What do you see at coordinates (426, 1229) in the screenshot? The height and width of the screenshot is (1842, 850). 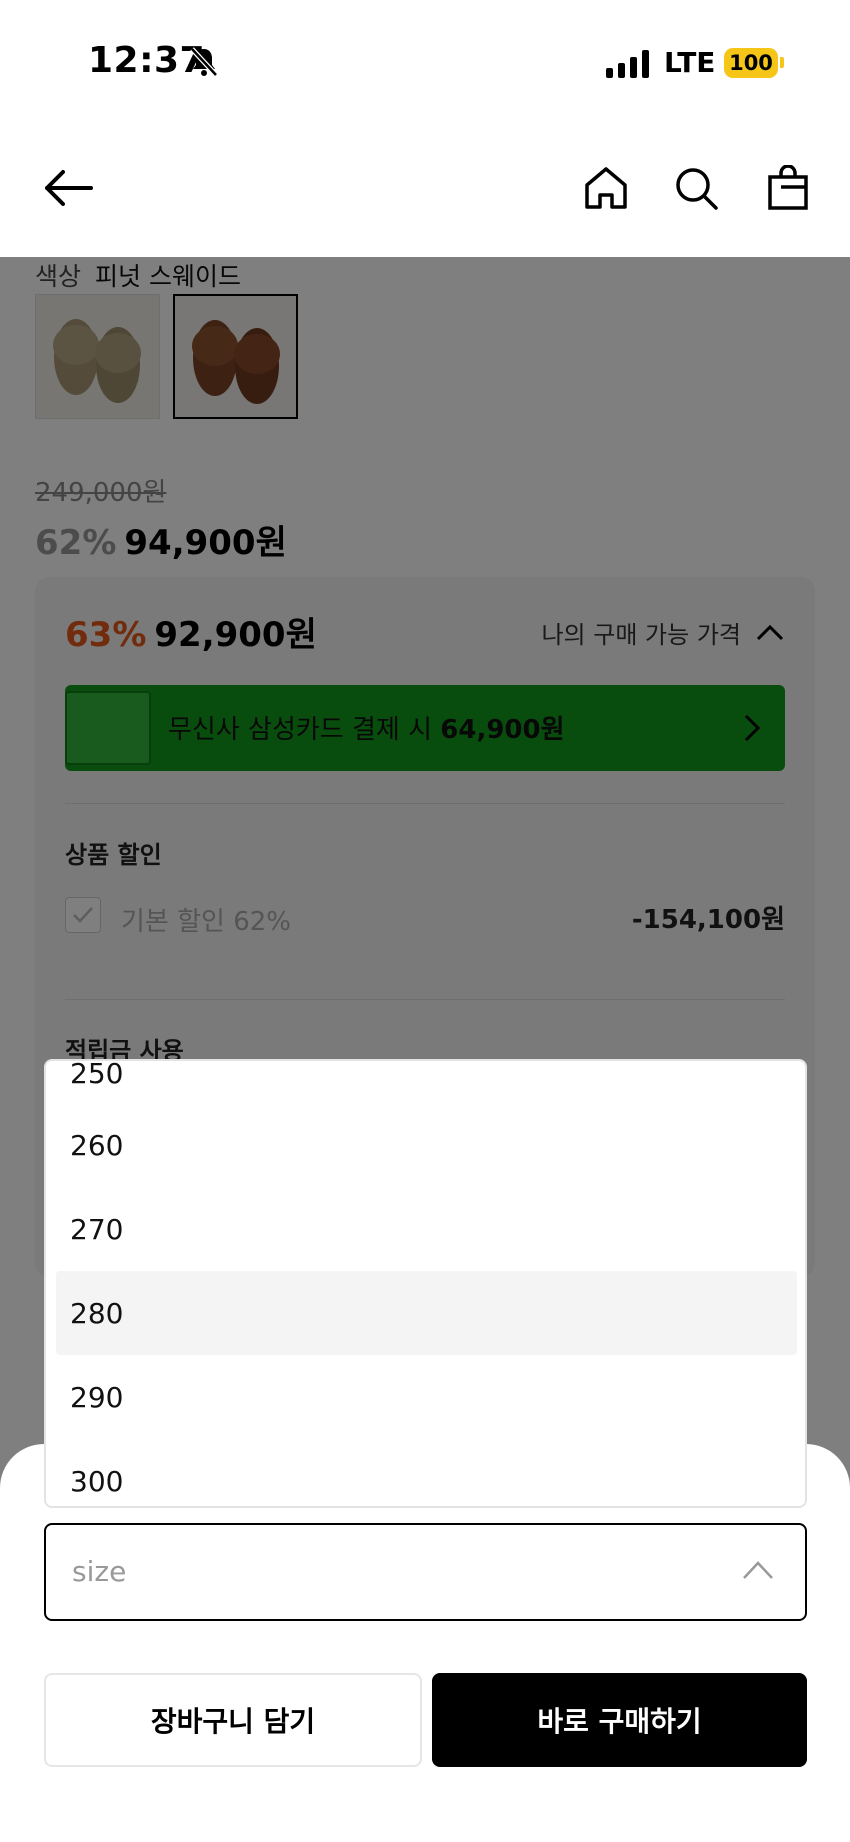 I see `size-option: 270` at bounding box center [426, 1229].